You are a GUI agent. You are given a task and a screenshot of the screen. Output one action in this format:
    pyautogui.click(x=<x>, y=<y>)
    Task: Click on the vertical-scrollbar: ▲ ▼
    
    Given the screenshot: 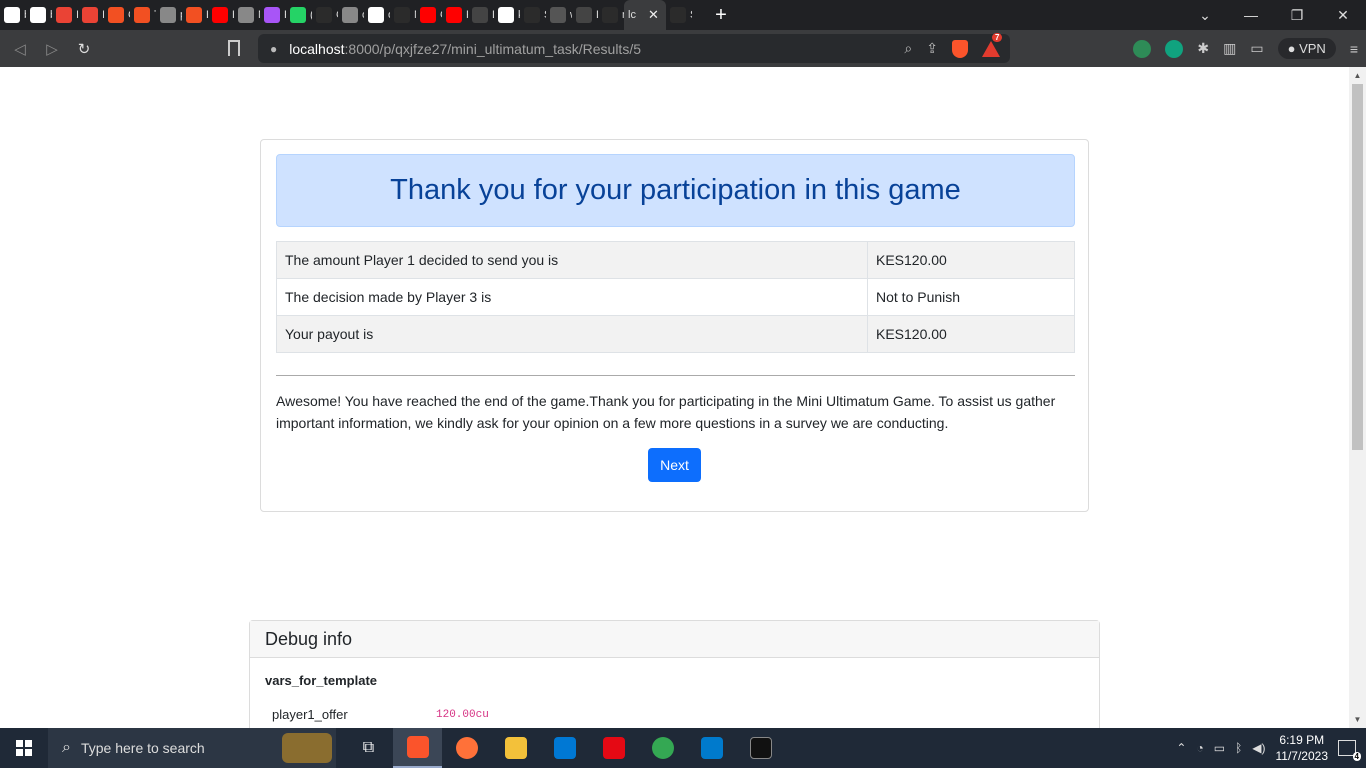 What is the action you would take?
    pyautogui.click(x=1357, y=397)
    